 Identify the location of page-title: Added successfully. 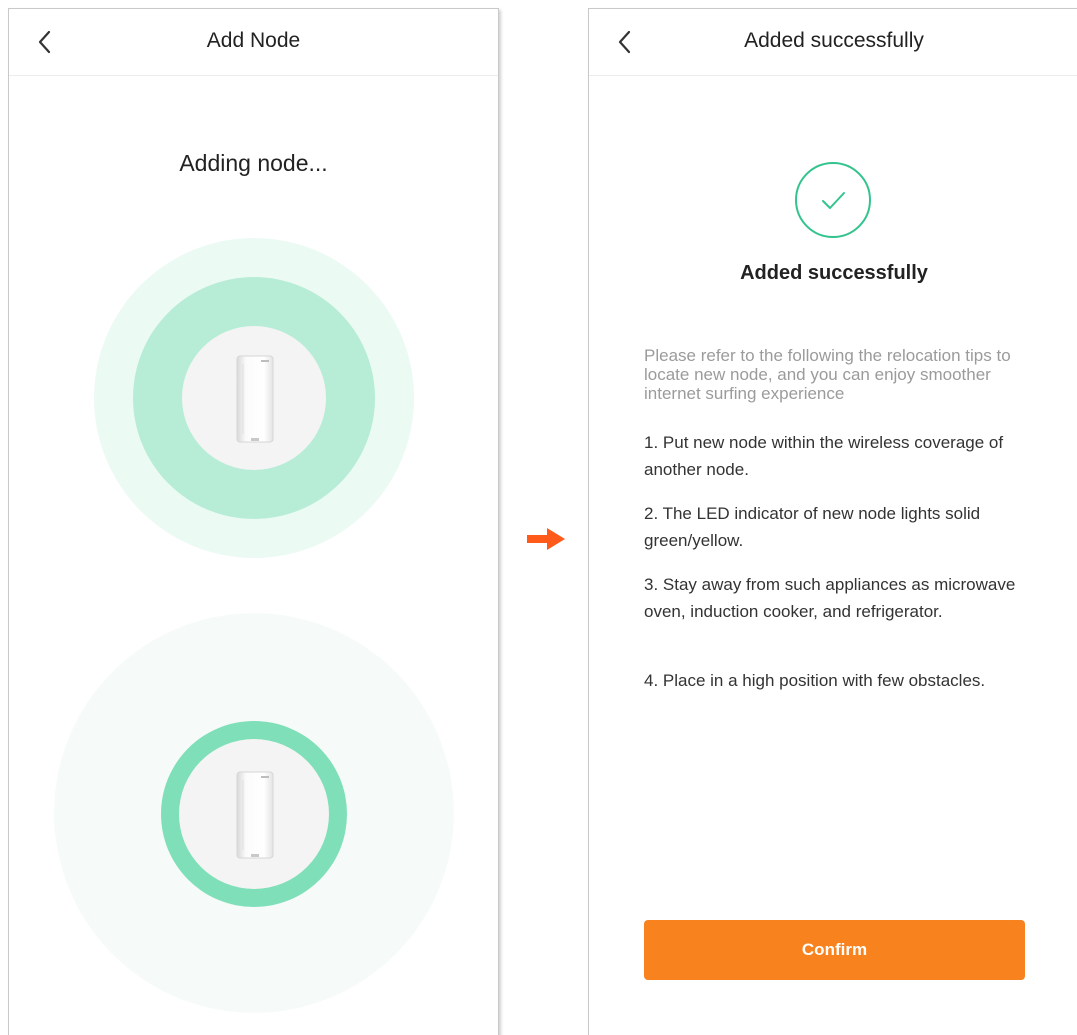
(834, 40).